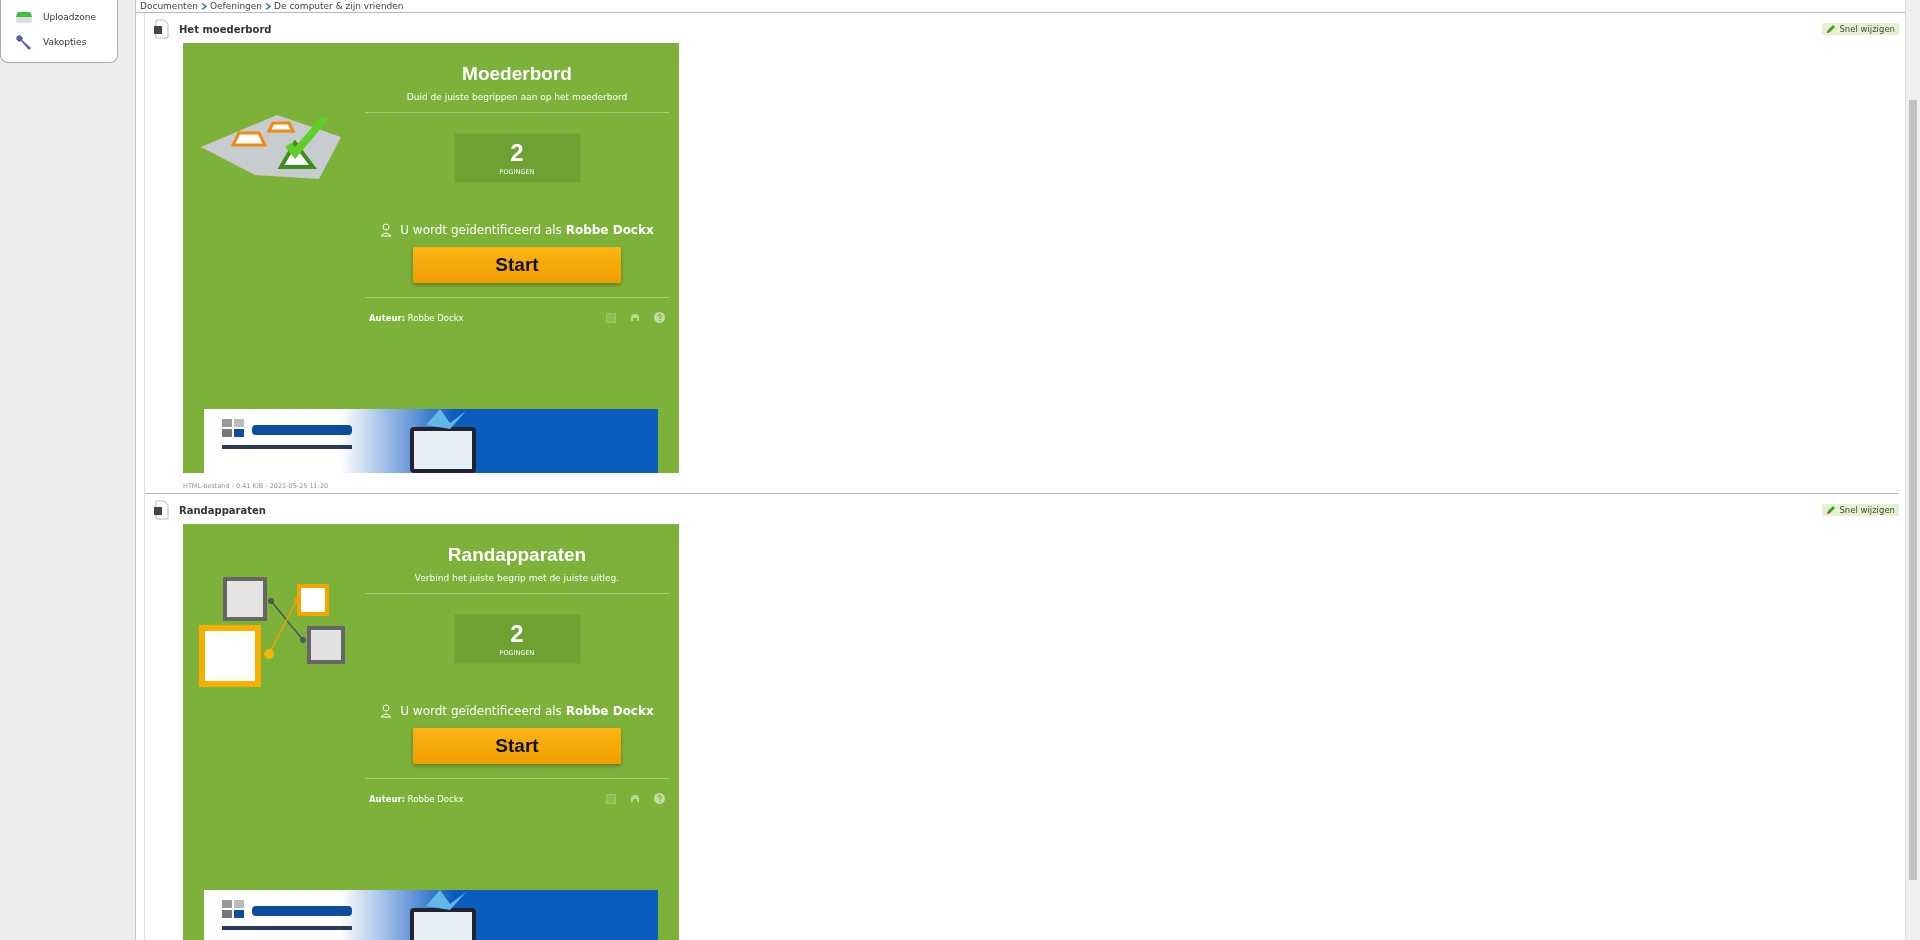  I want to click on scrollbar-thumb, so click(1913, 490).